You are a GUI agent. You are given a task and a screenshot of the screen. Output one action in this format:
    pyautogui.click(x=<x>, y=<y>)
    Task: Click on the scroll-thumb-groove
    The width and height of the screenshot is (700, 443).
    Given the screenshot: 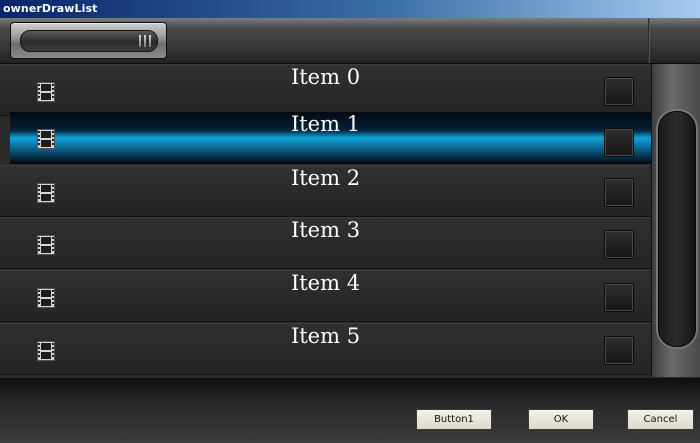 What is the action you would take?
    pyautogui.click(x=89, y=41)
    